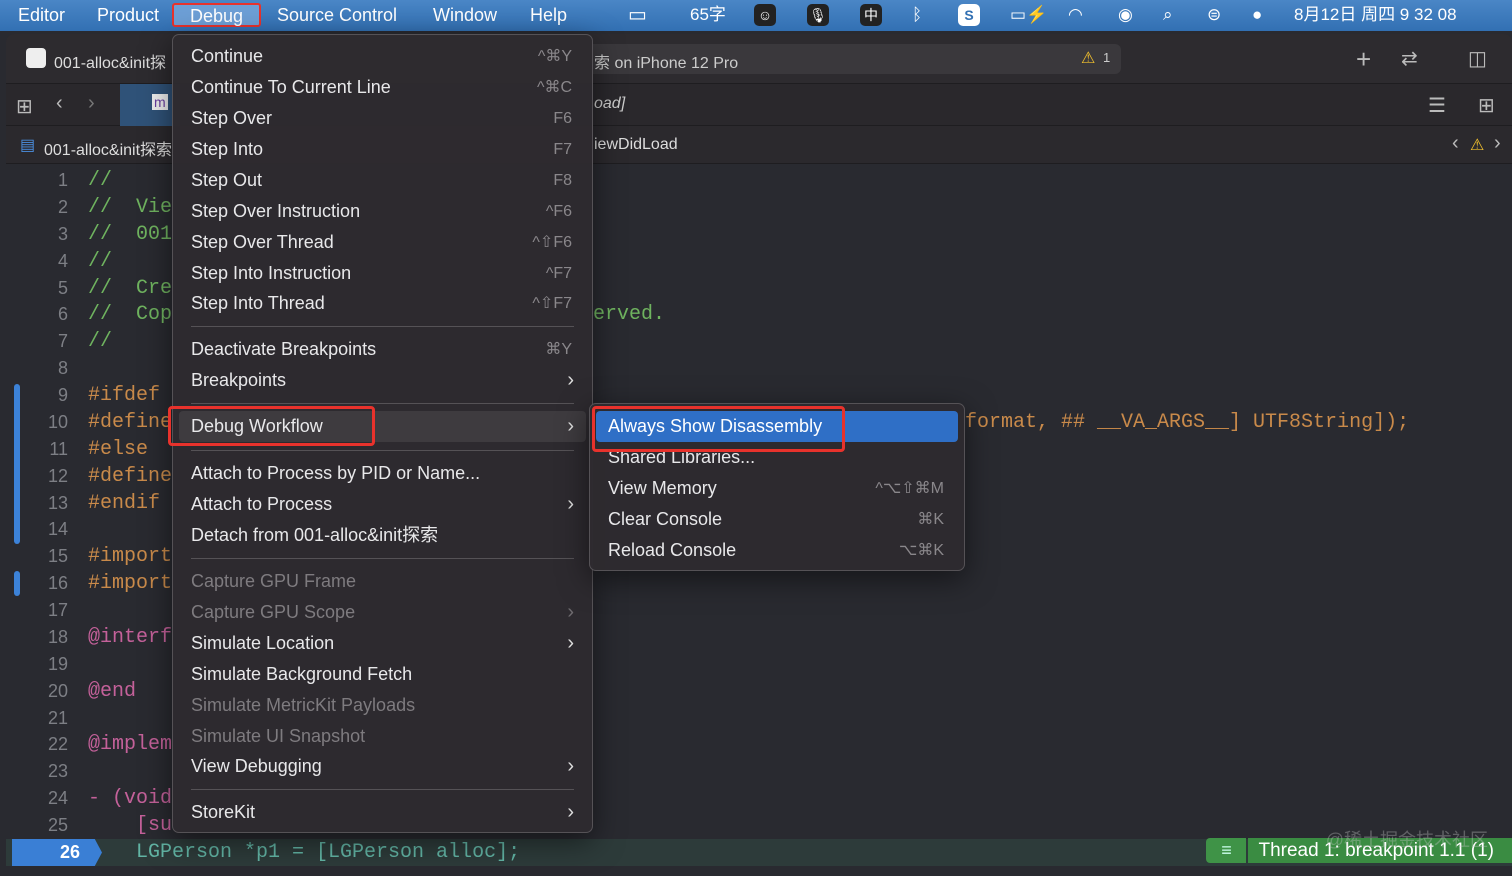 The width and height of the screenshot is (1512, 876). Describe the element at coordinates (108, 148) in the screenshot. I see `jump-file: 001-alloc&init探索` at that location.